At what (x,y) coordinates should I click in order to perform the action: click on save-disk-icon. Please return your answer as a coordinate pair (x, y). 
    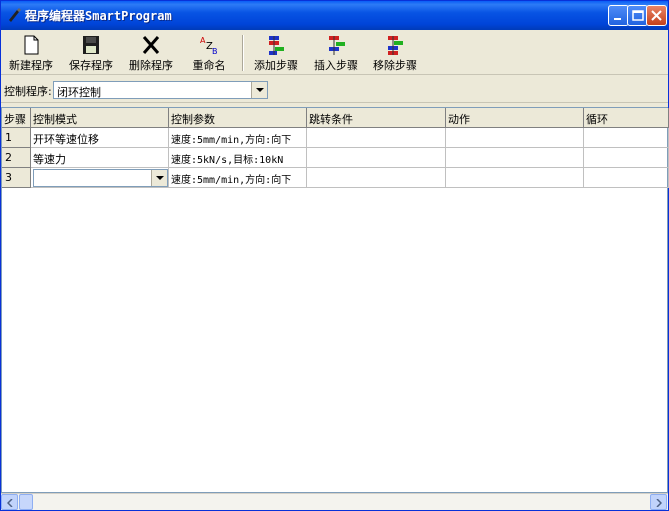
    Looking at the image, I should click on (91, 45).